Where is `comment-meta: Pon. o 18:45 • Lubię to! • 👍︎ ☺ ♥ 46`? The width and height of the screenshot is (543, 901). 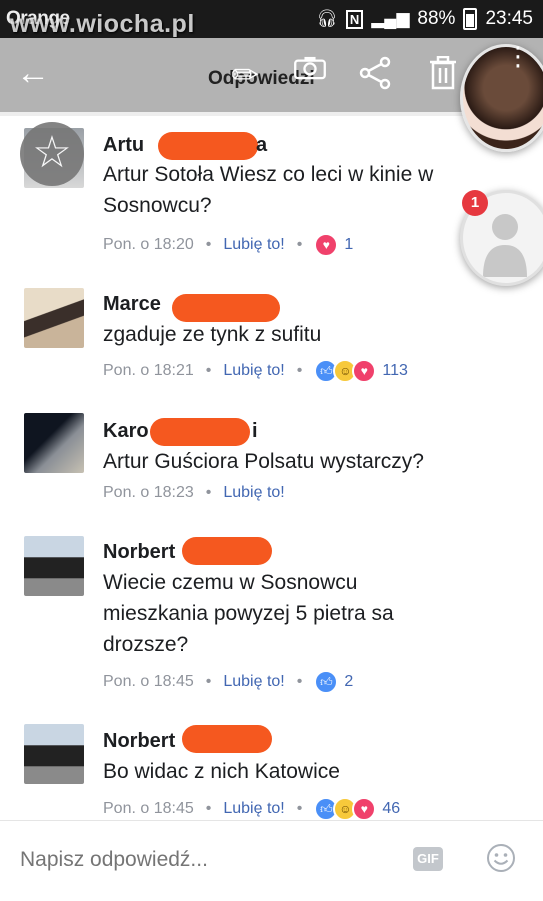
comment-meta: Pon. o 18:45 • Lubię to! • 👍︎ ☺ ♥ 46 is located at coordinates (251, 809).